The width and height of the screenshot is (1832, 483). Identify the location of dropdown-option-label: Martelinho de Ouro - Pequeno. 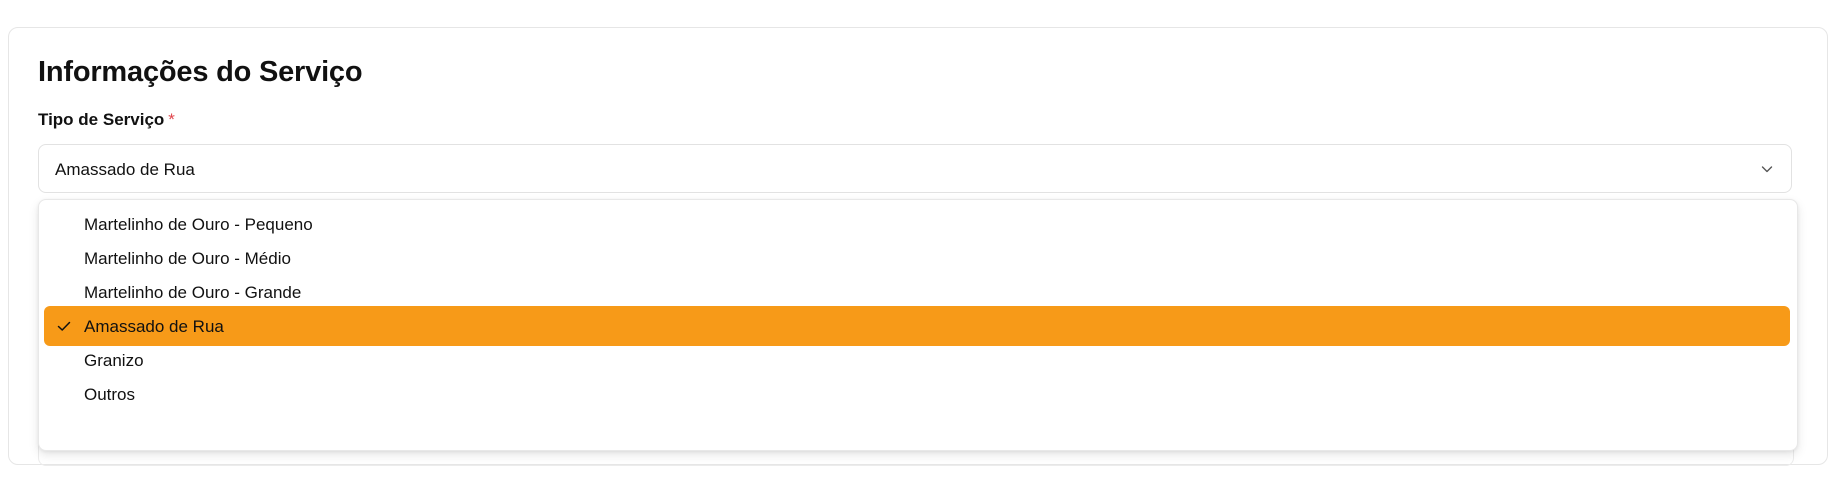
(198, 224).